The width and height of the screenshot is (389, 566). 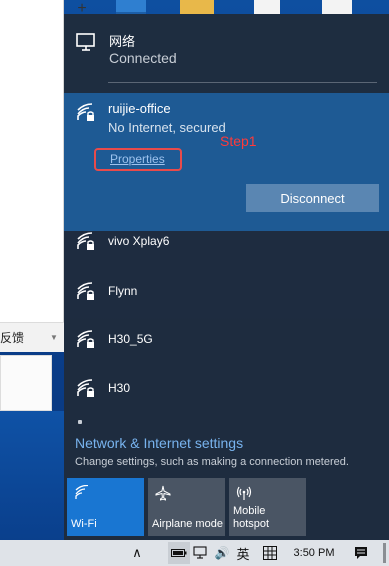 I want to click on divider, so click(x=242, y=82).